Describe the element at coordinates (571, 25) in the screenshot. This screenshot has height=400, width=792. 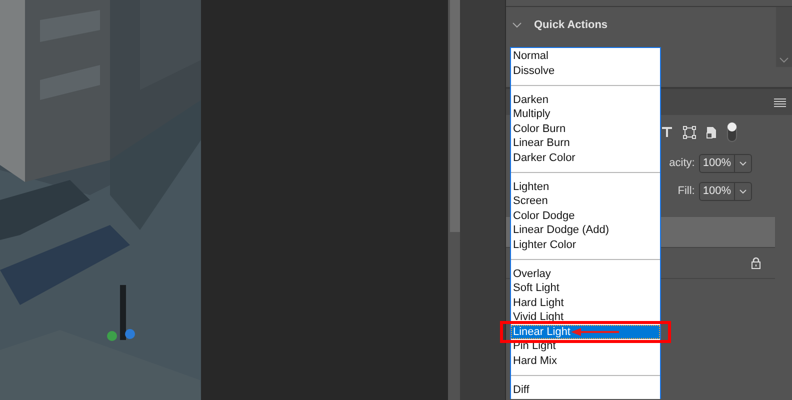
I see `panel-title: Quick Actions` at that location.